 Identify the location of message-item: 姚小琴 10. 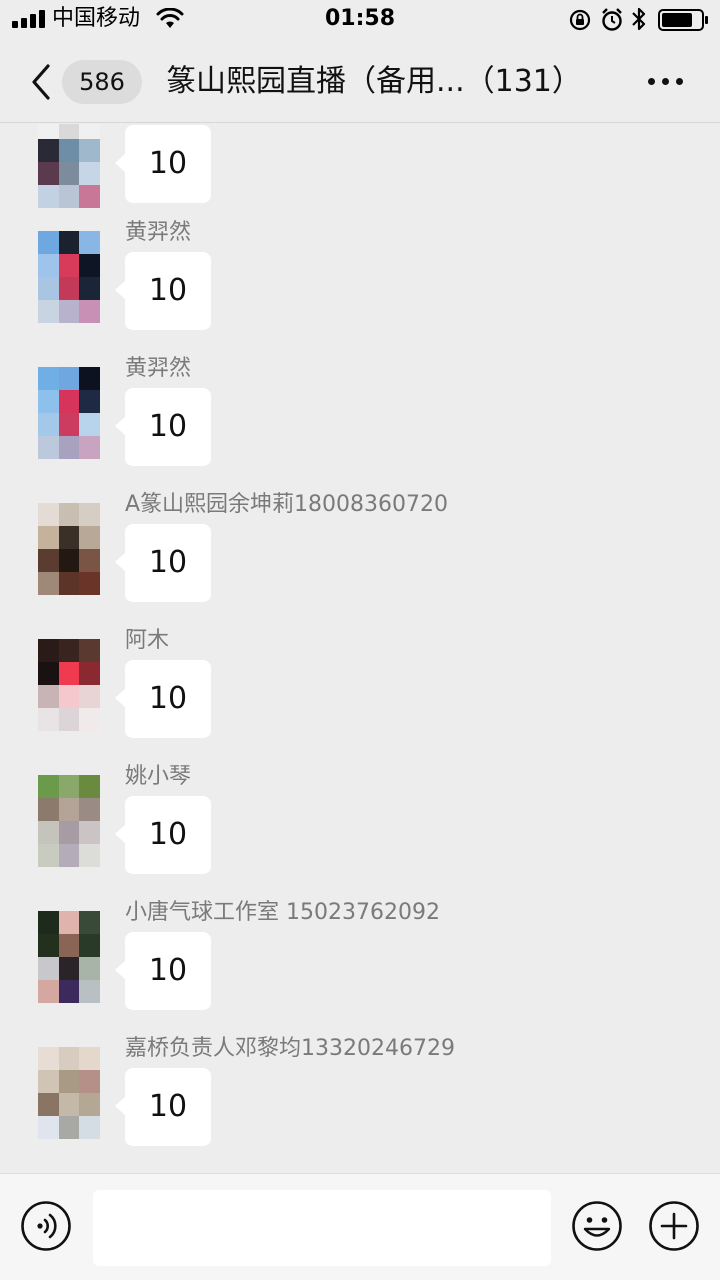
(360, 832).